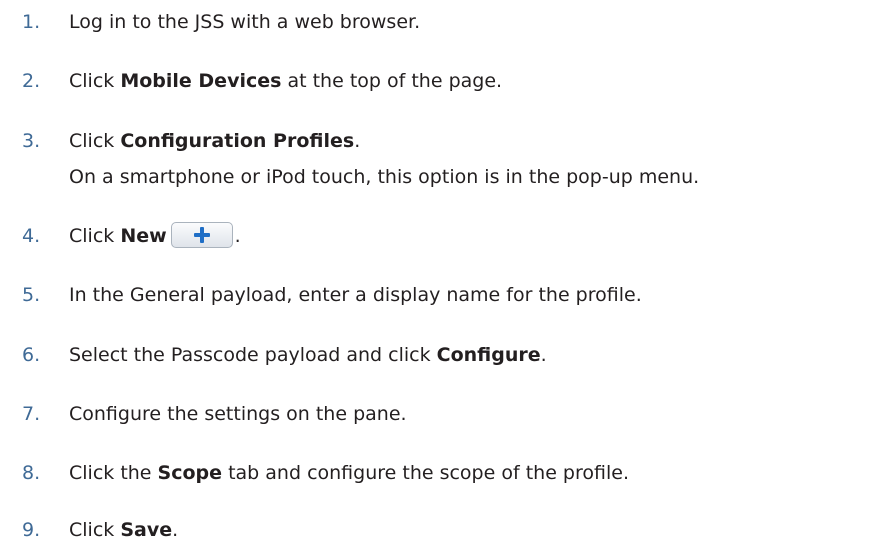  I want to click on step-text: Click New., so click(155, 236).